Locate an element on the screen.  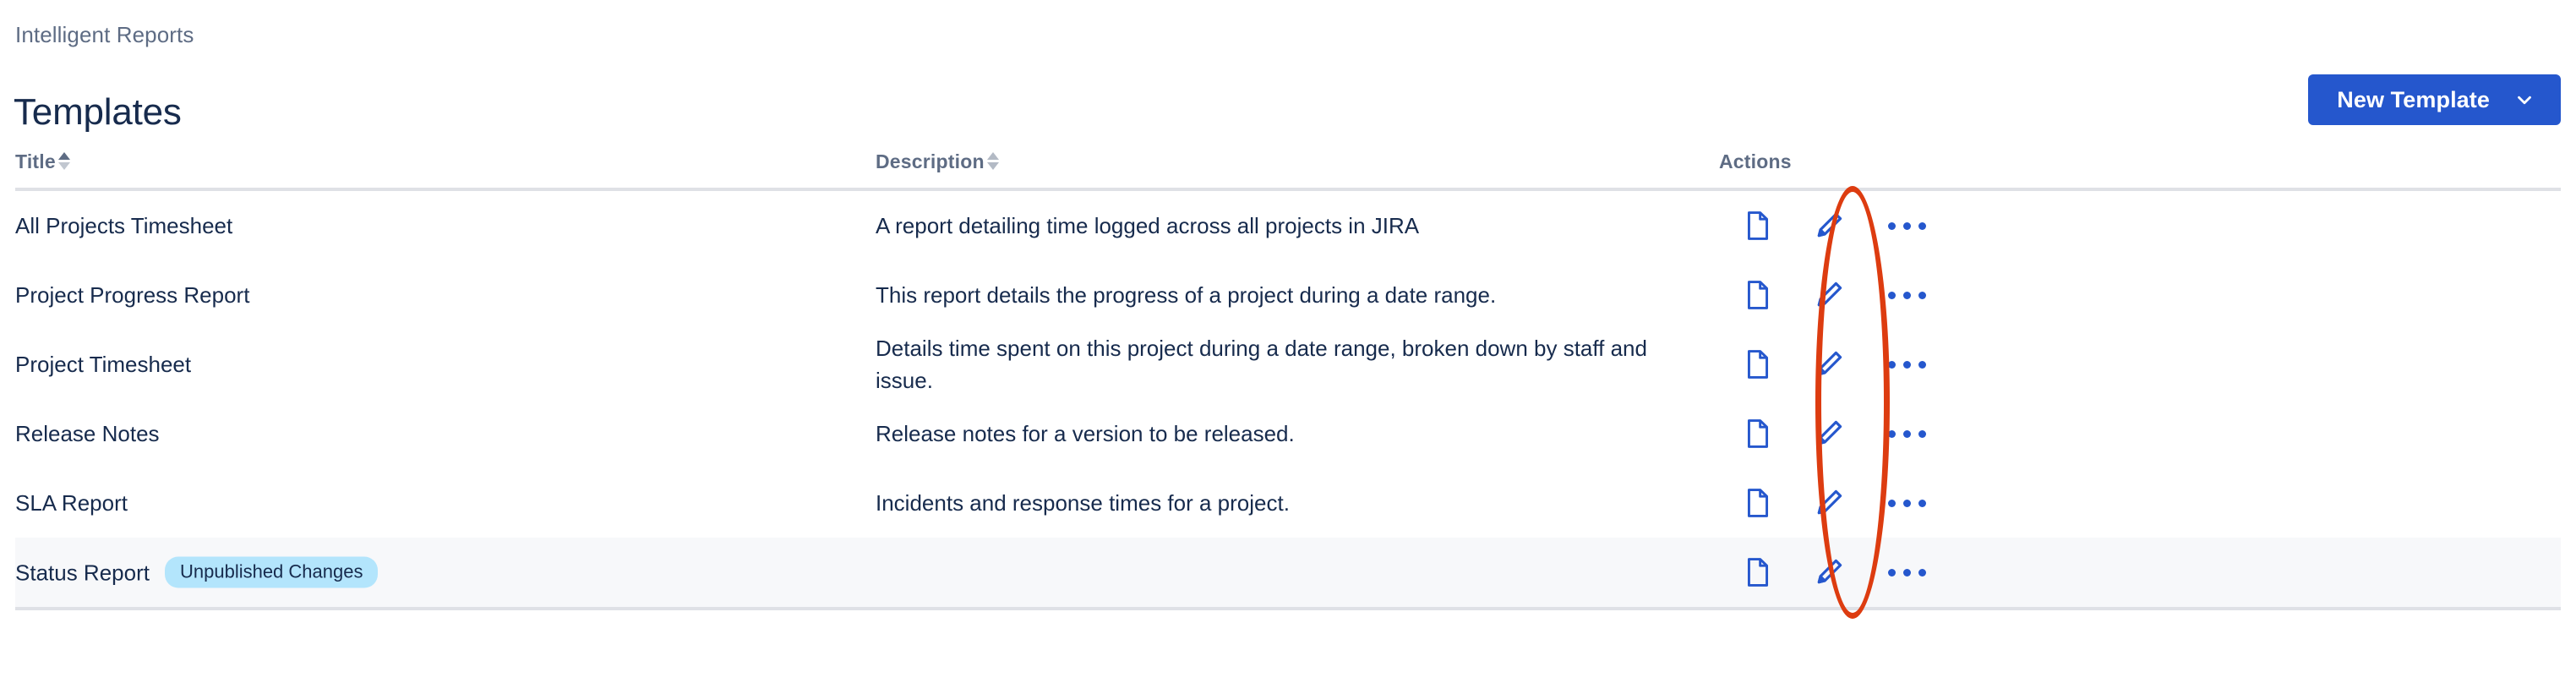
chevron-down-icon is located at coordinates (2524, 100).